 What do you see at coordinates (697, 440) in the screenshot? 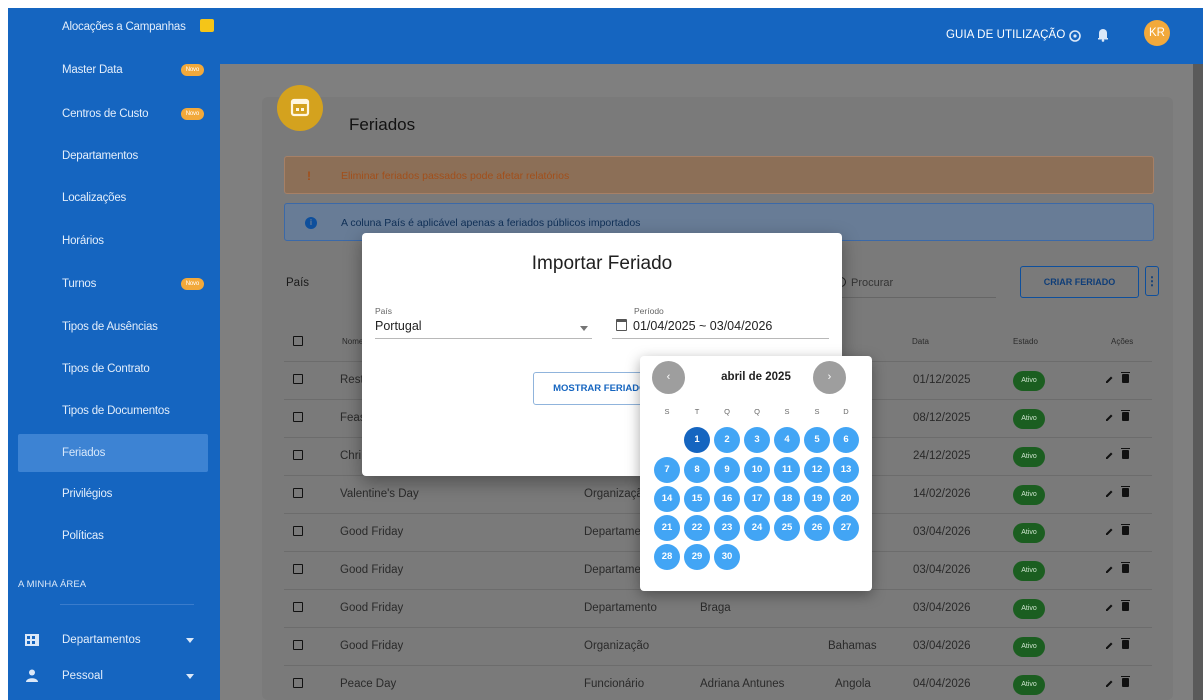
I see `calendar-day-range-start: 1` at bounding box center [697, 440].